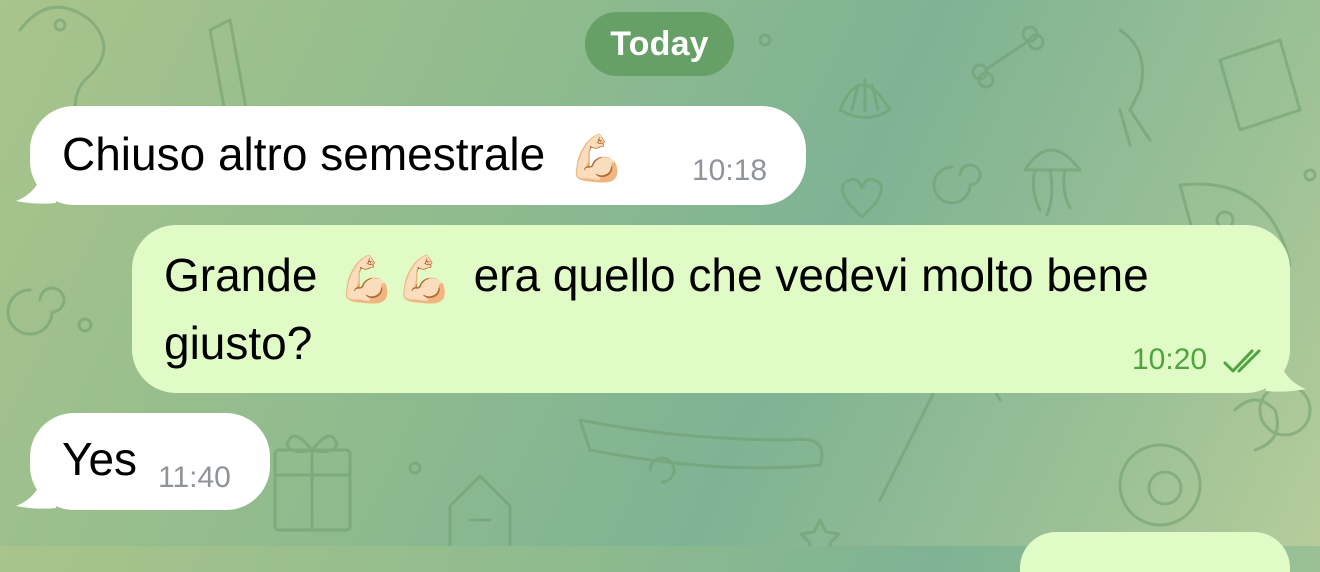  I want to click on message-time: 10:20, so click(1170, 359).